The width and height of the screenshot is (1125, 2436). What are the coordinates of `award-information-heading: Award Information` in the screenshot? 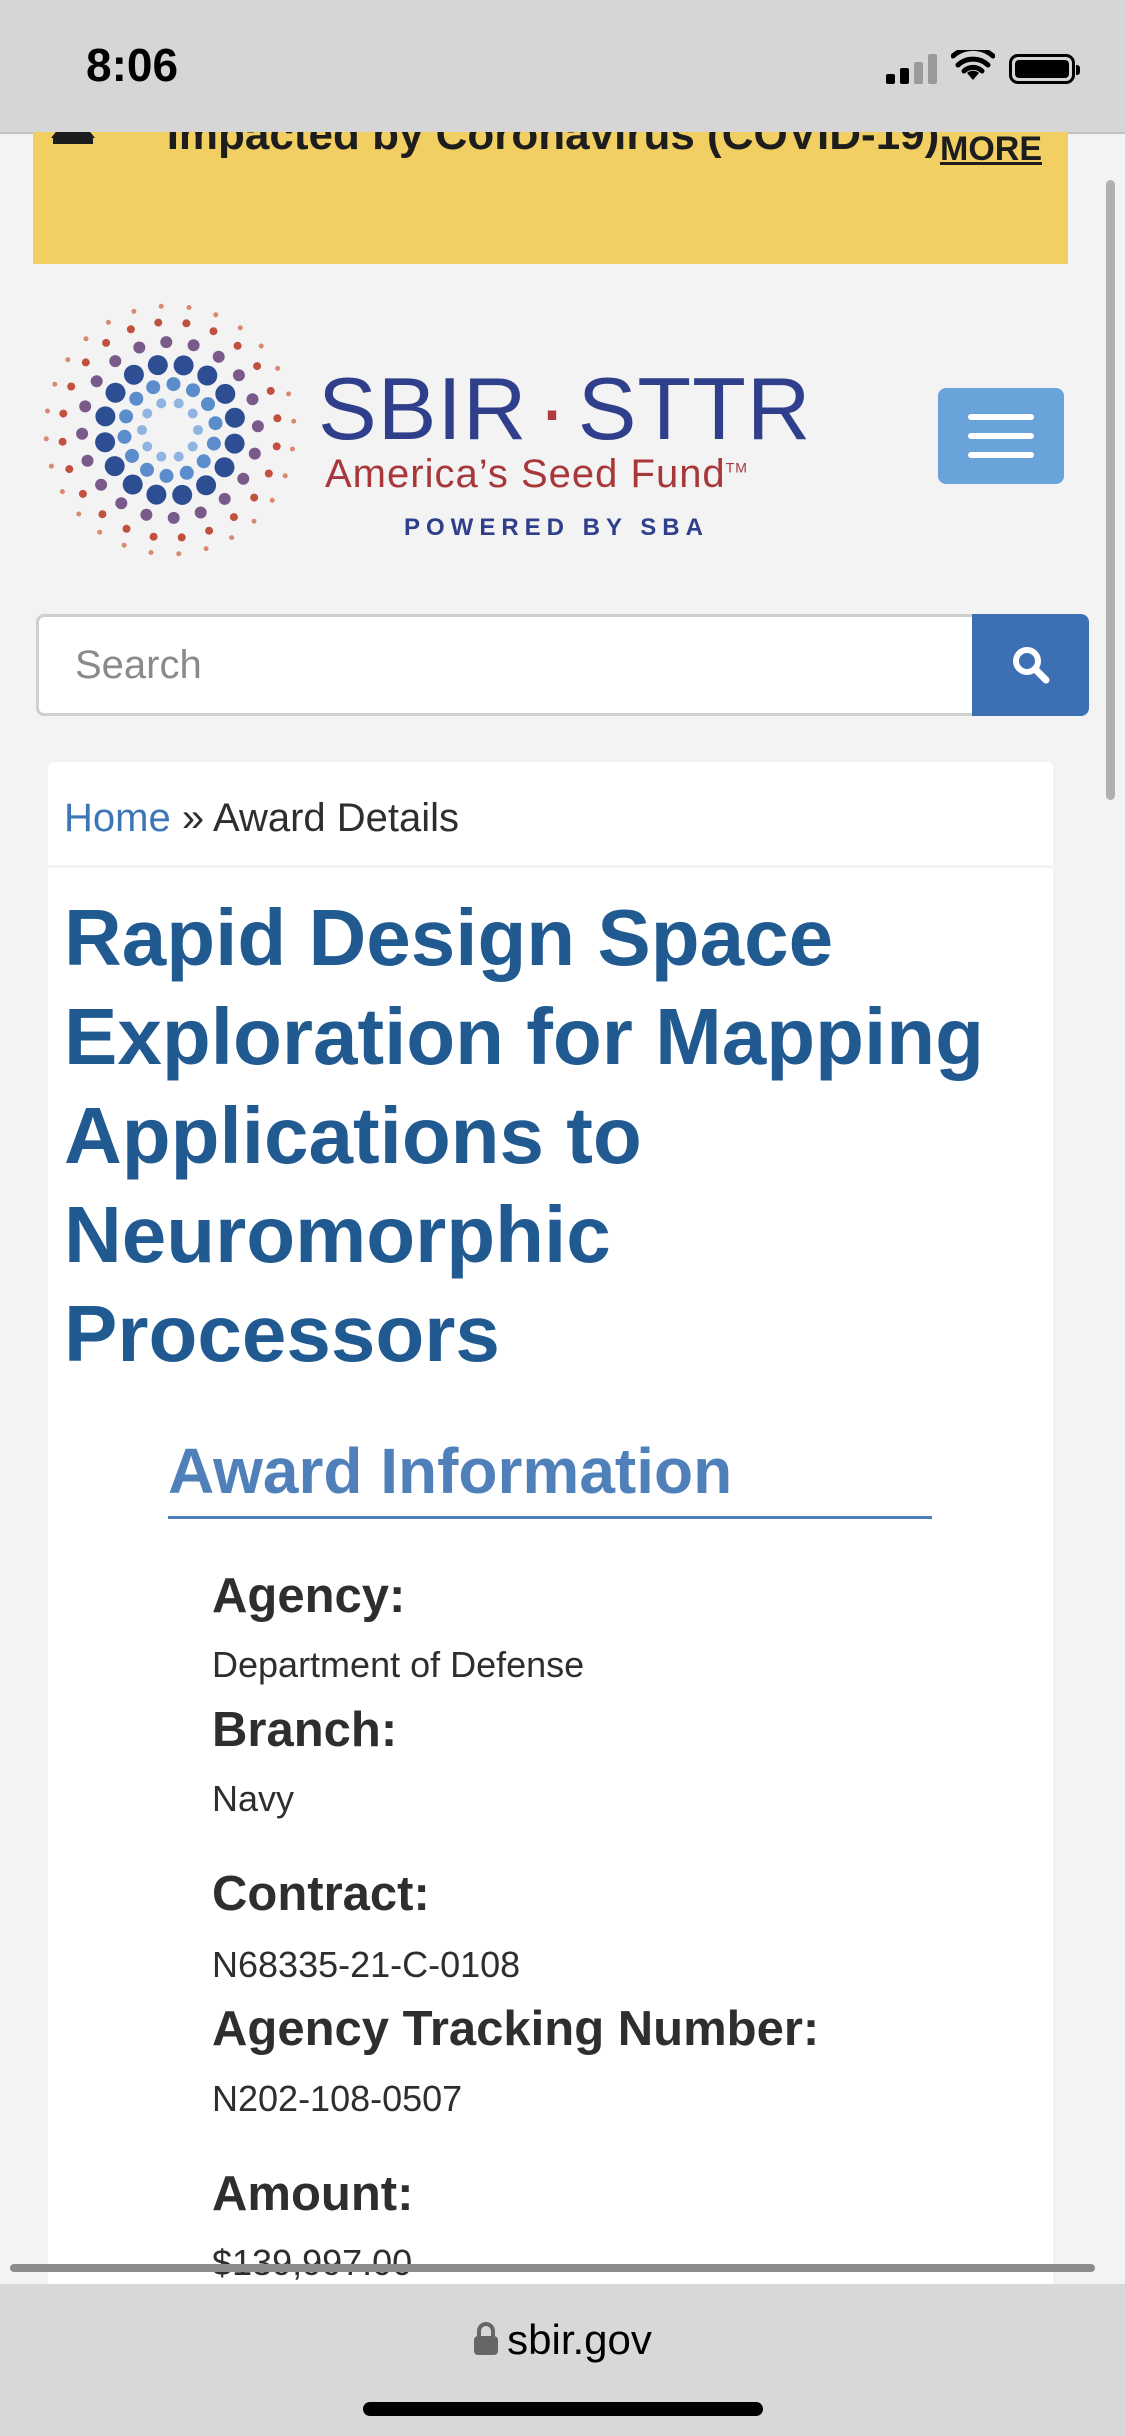 It's located at (550, 1476).